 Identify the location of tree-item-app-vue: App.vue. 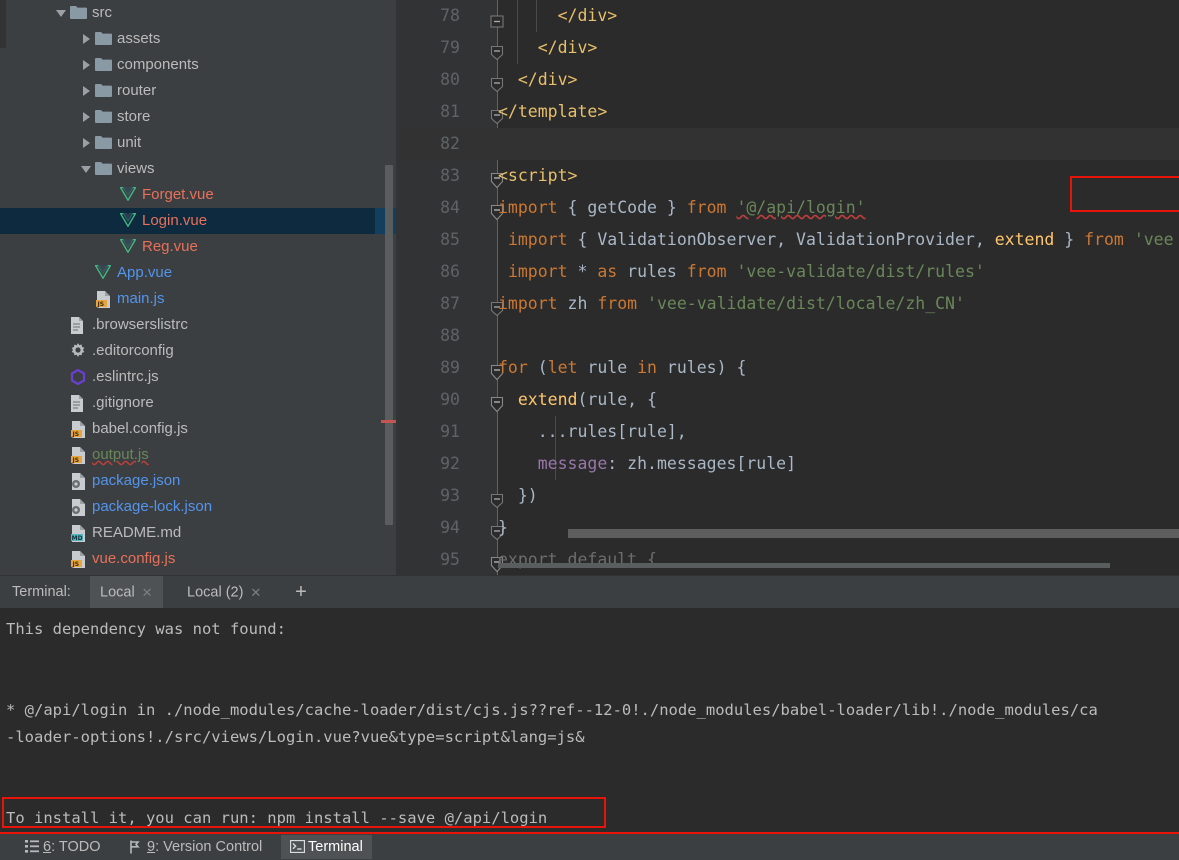
(198, 273).